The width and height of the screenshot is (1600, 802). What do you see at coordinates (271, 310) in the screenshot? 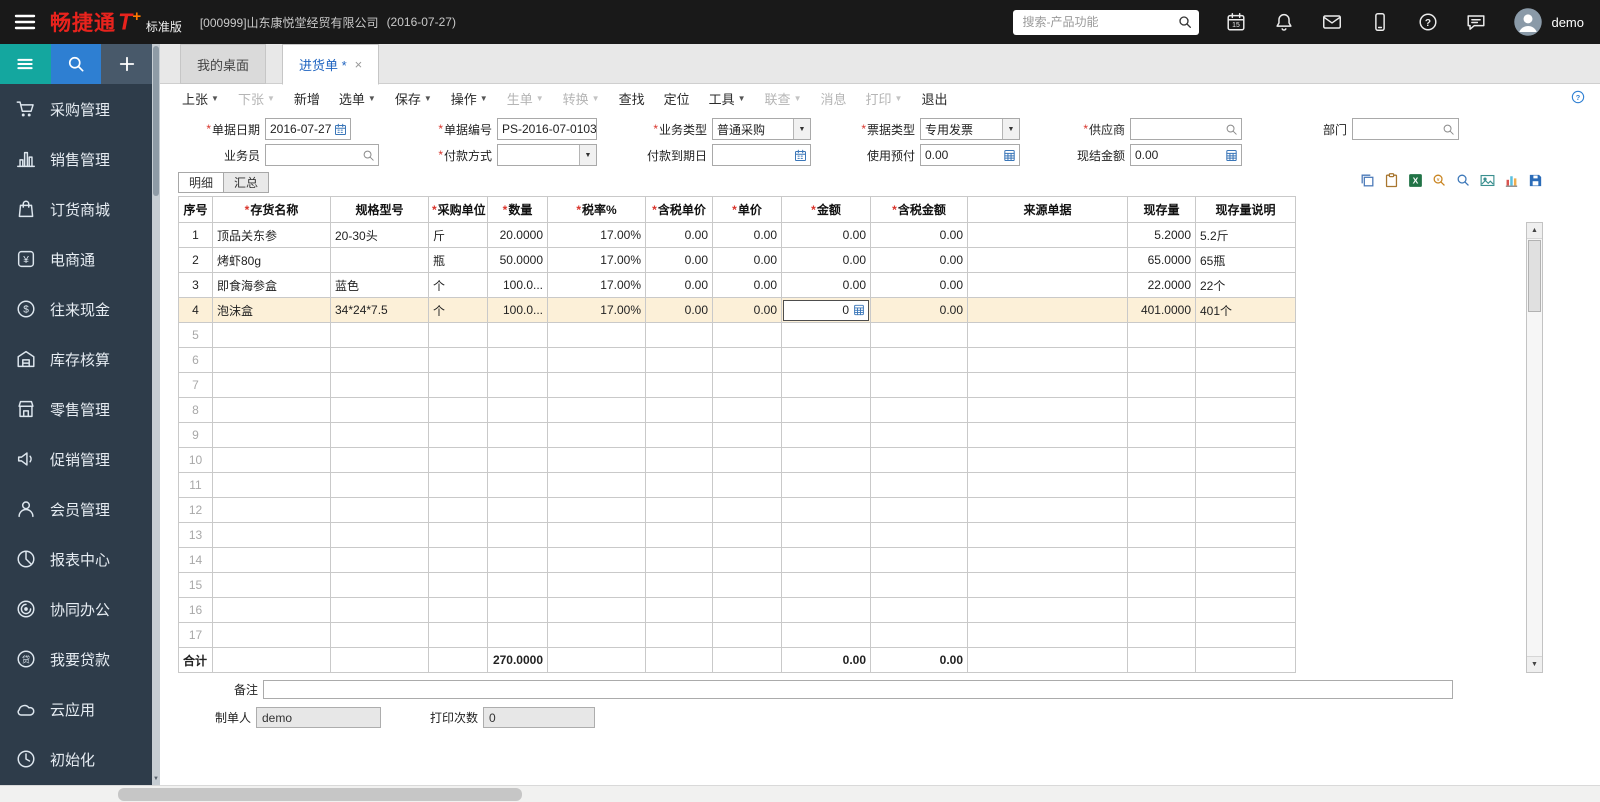
I see `grid-cell: 泡沫盒` at bounding box center [271, 310].